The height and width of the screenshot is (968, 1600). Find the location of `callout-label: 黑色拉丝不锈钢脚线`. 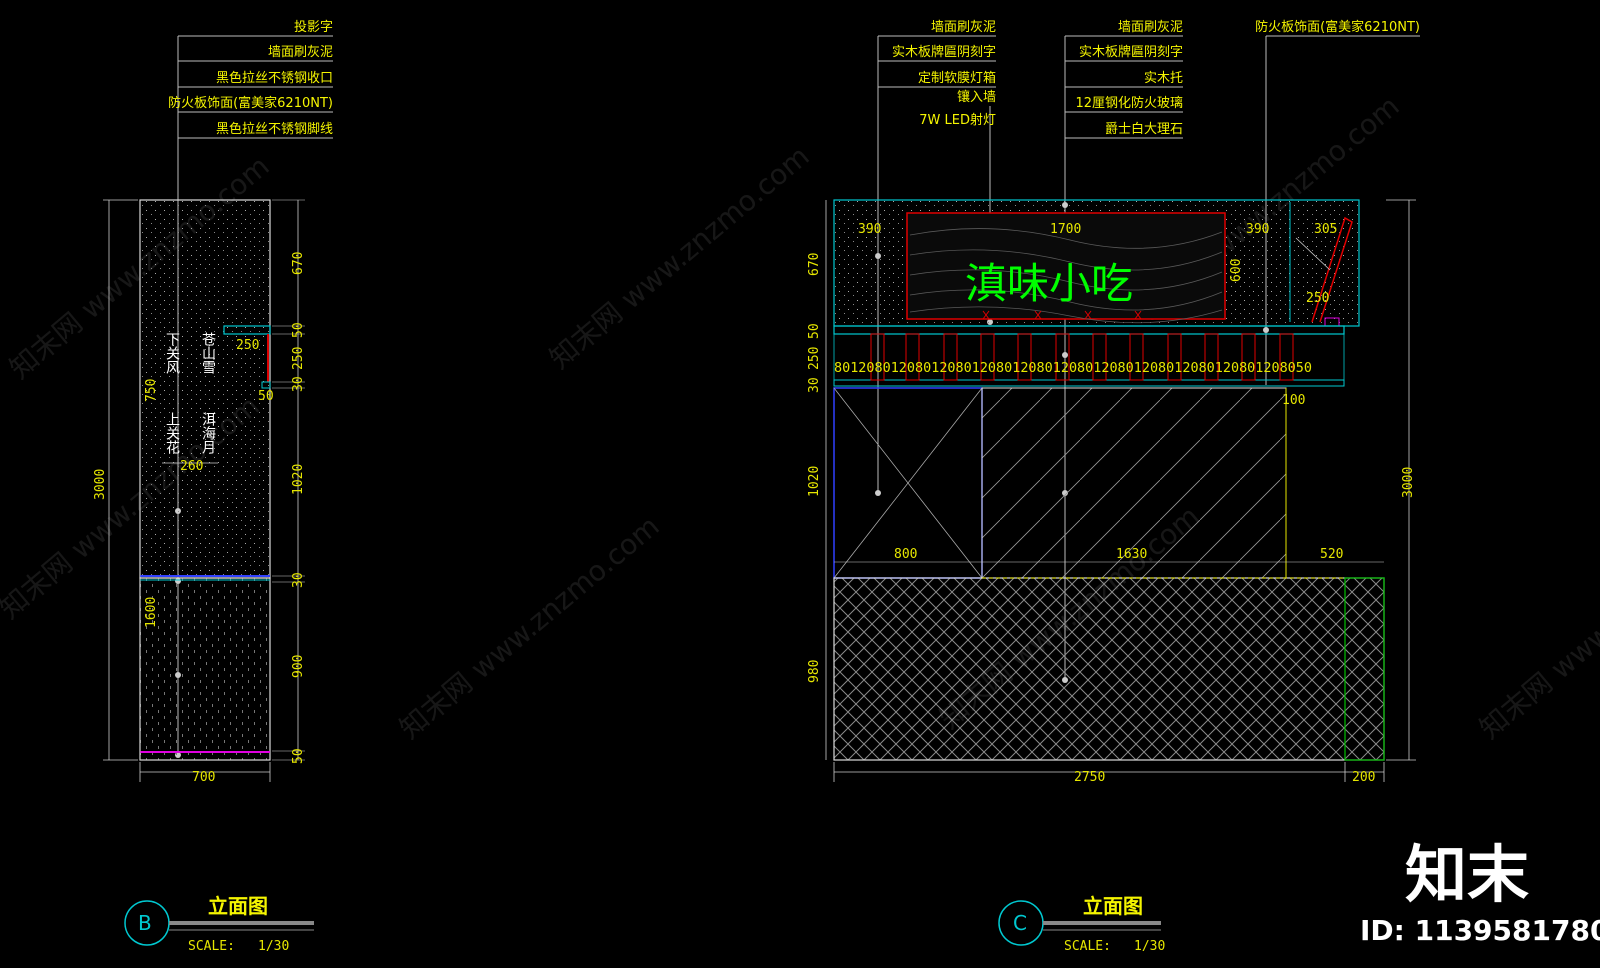

callout-label: 黑色拉丝不锈钢脚线 is located at coordinates (274, 129).